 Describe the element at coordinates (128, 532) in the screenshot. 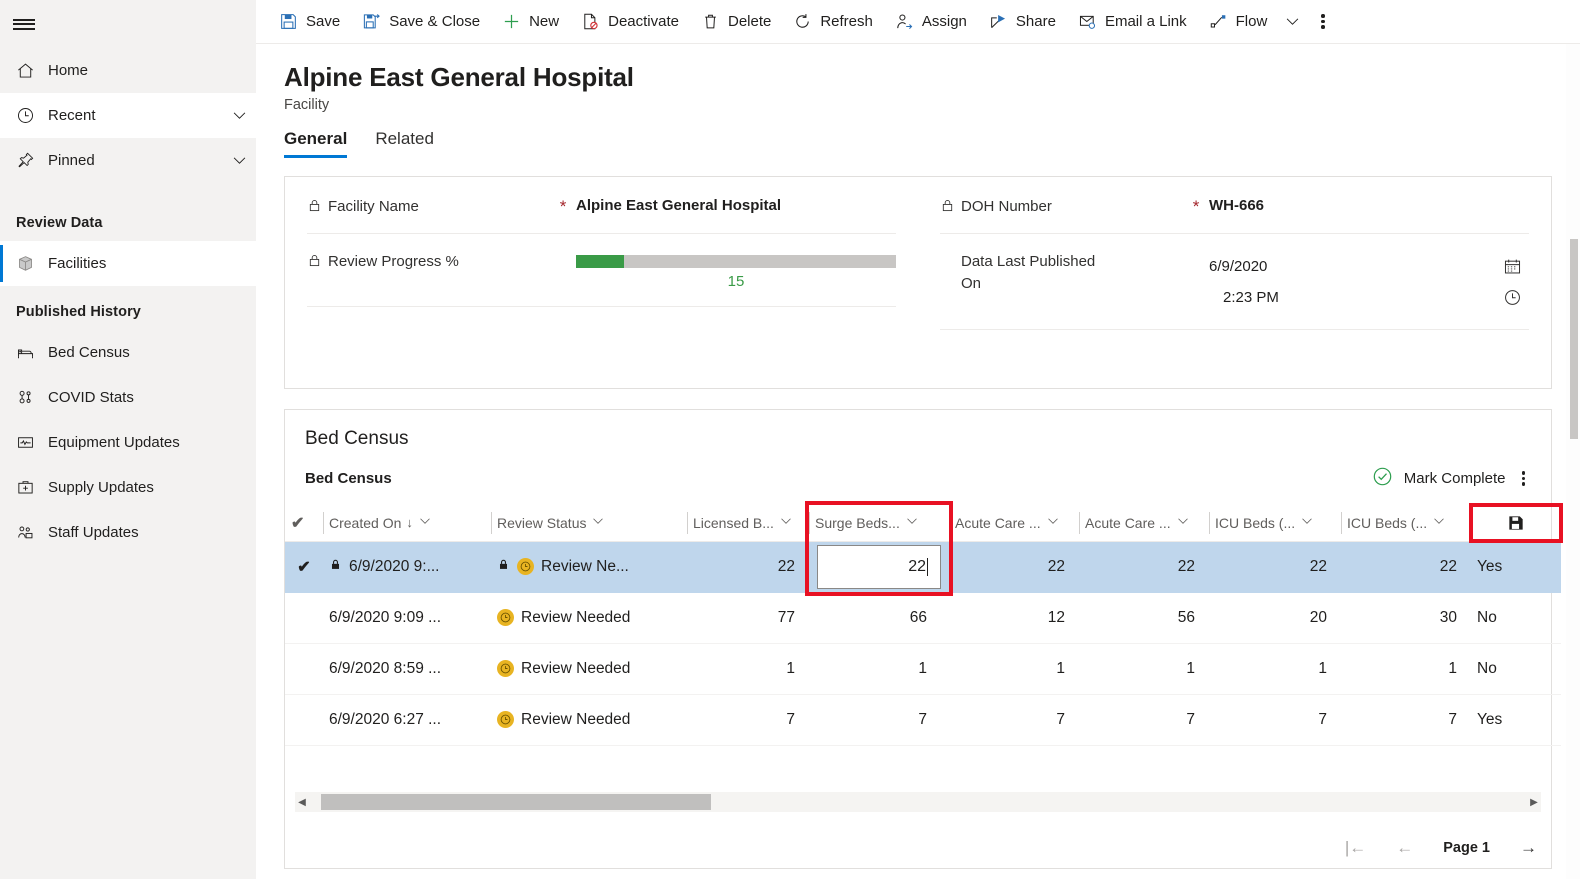

I see `sidebar-item-staff-updates: Staff Updates` at that location.